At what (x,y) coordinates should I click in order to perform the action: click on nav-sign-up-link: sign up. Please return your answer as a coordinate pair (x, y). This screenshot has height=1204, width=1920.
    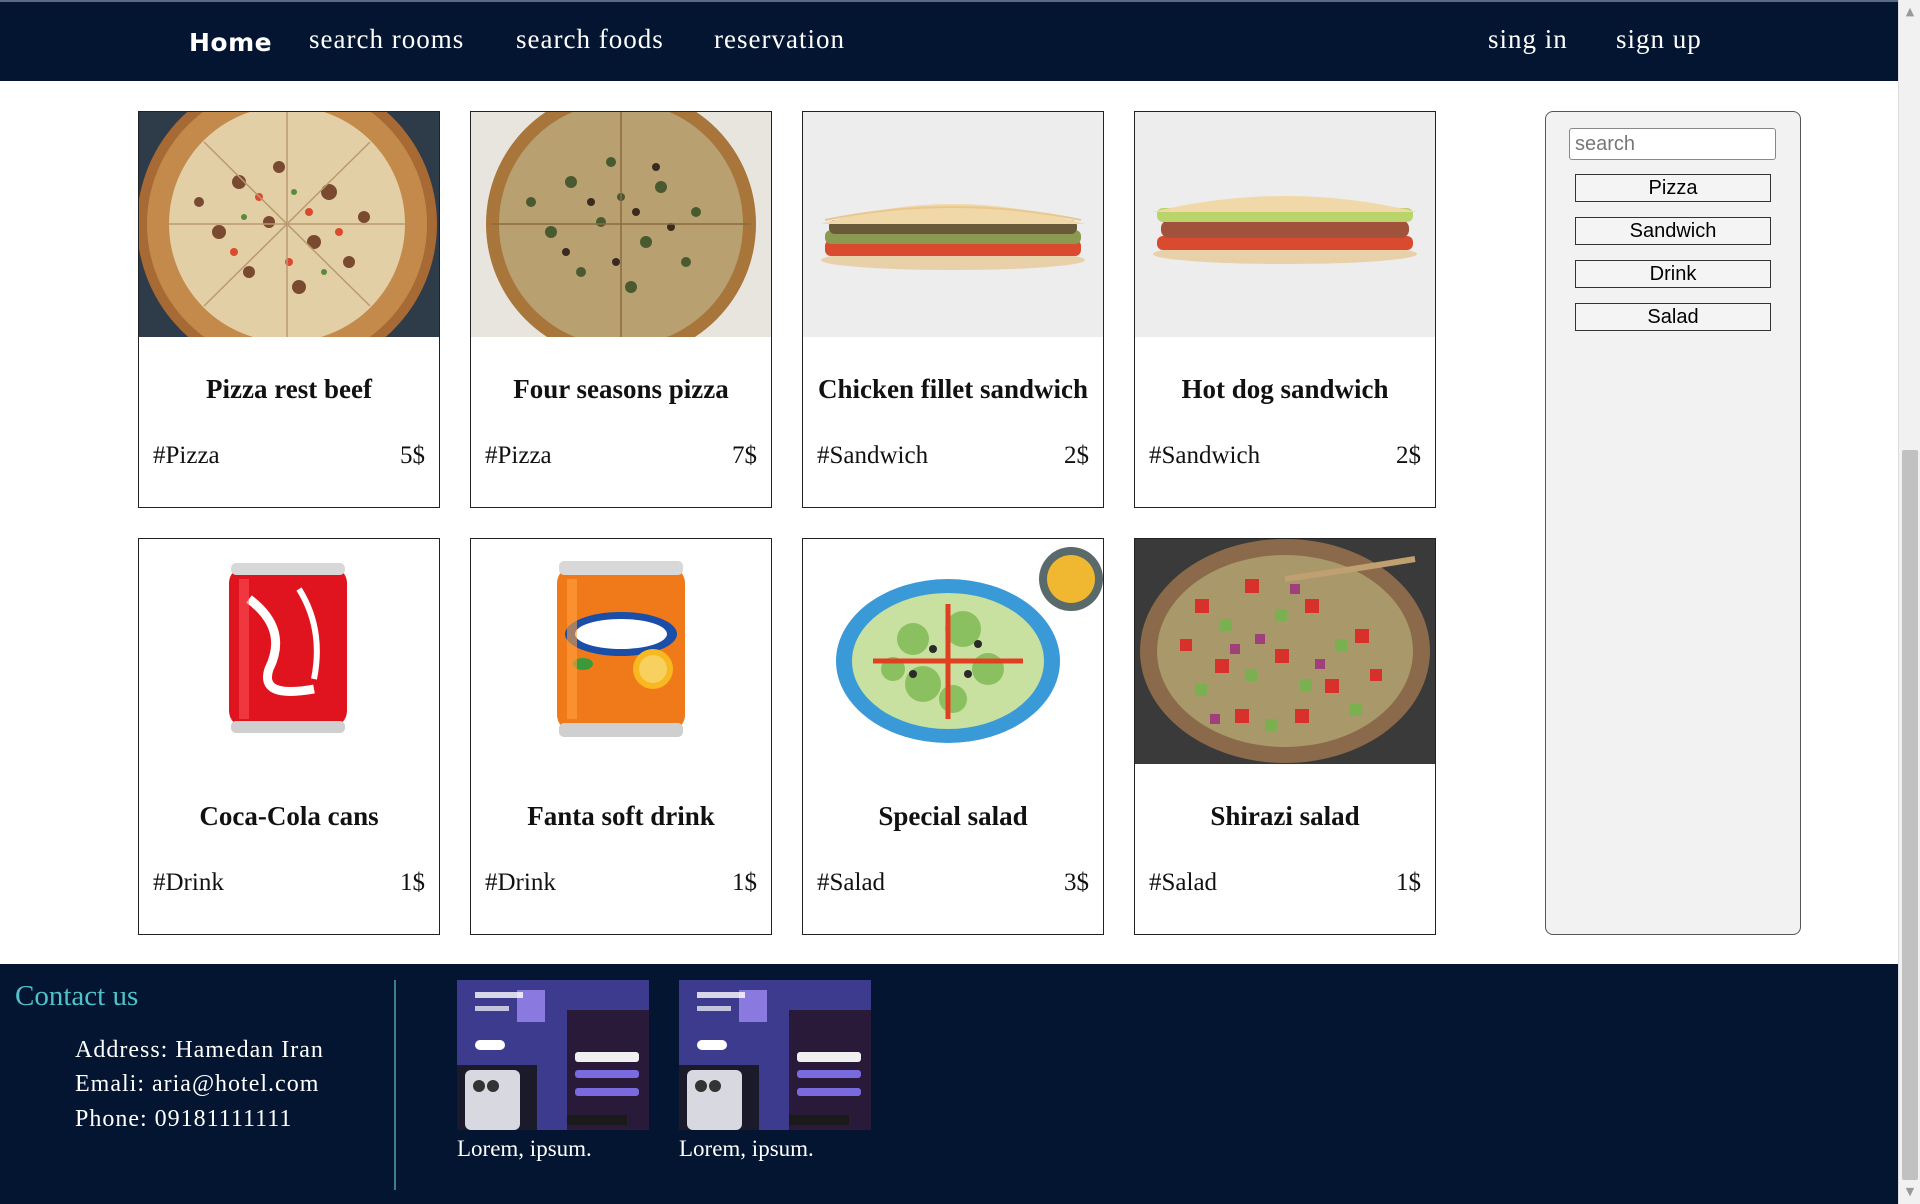
    Looking at the image, I should click on (1659, 39).